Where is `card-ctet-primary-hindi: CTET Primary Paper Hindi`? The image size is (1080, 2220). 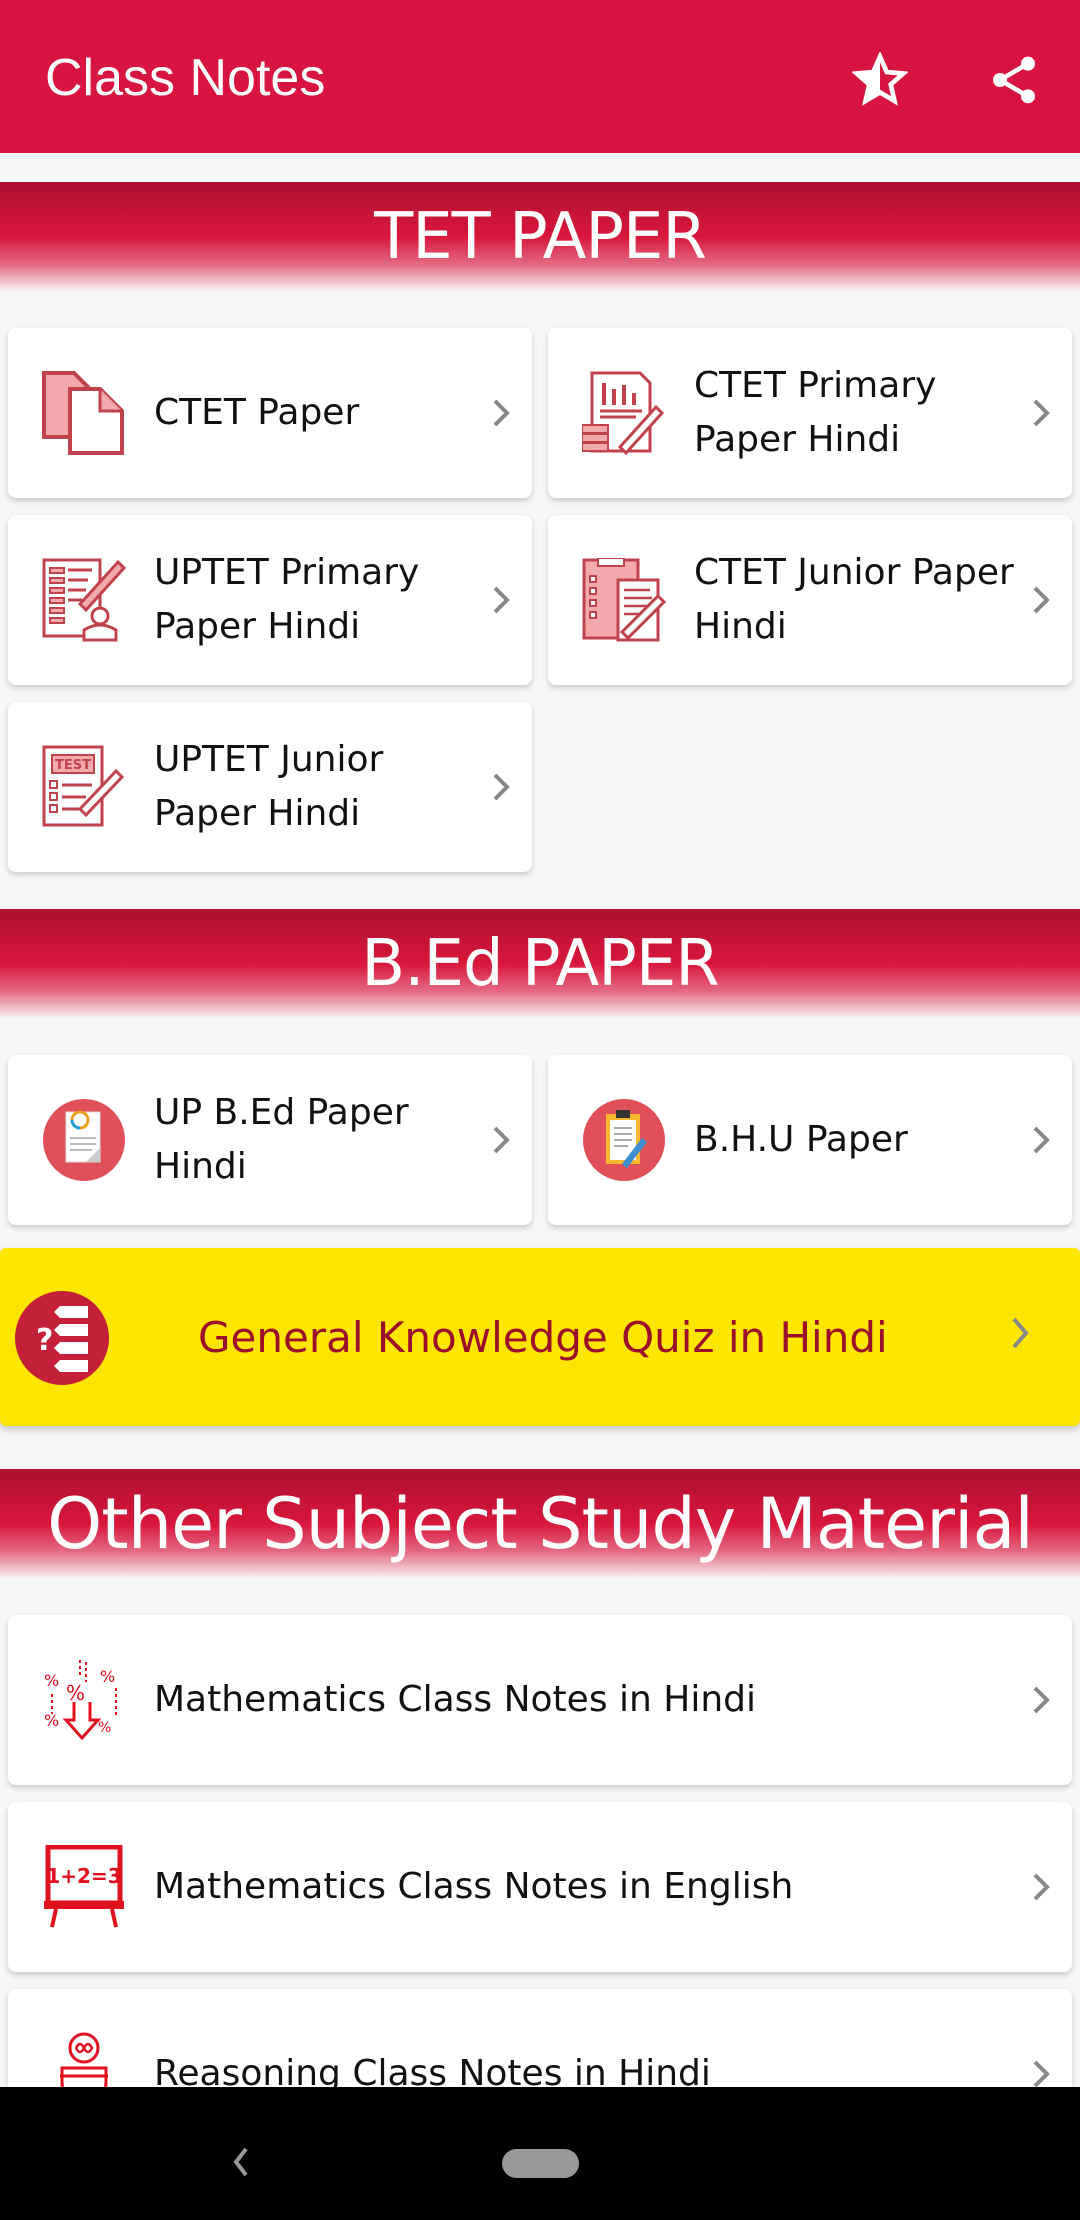
card-ctet-primary-hindi: CTET Primary Paper Hindi is located at coordinates (810, 413).